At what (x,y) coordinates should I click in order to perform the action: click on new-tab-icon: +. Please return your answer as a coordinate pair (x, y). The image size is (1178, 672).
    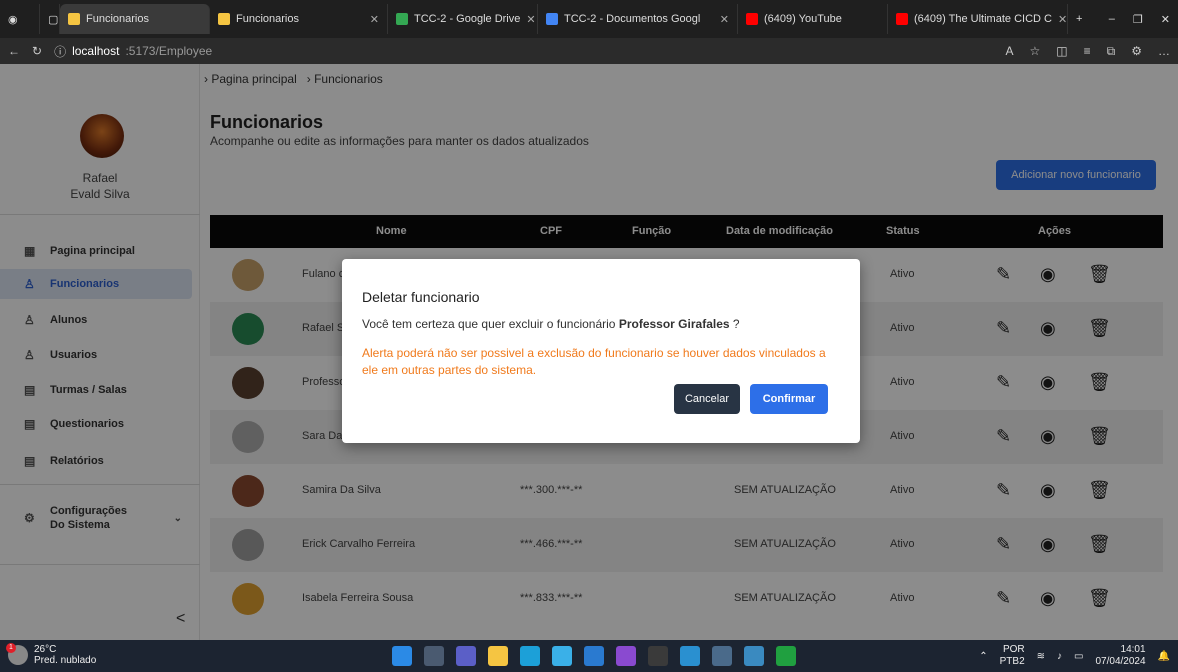
    Looking at the image, I should click on (1083, 19).